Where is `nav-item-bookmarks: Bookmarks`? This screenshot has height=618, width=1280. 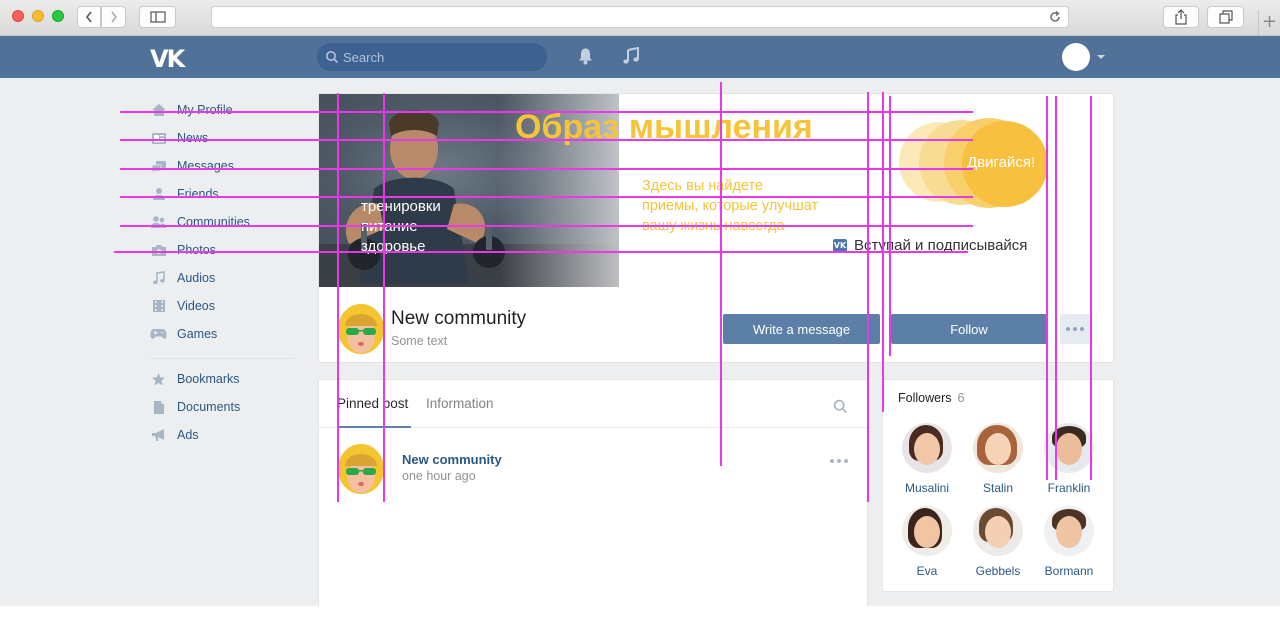
nav-item-bookmarks: Bookmarks is located at coordinates (225, 379).